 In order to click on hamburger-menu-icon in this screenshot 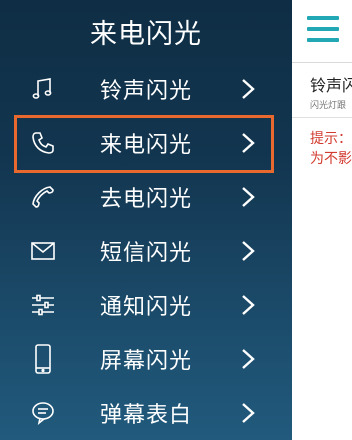, I will do `click(323, 29)`.